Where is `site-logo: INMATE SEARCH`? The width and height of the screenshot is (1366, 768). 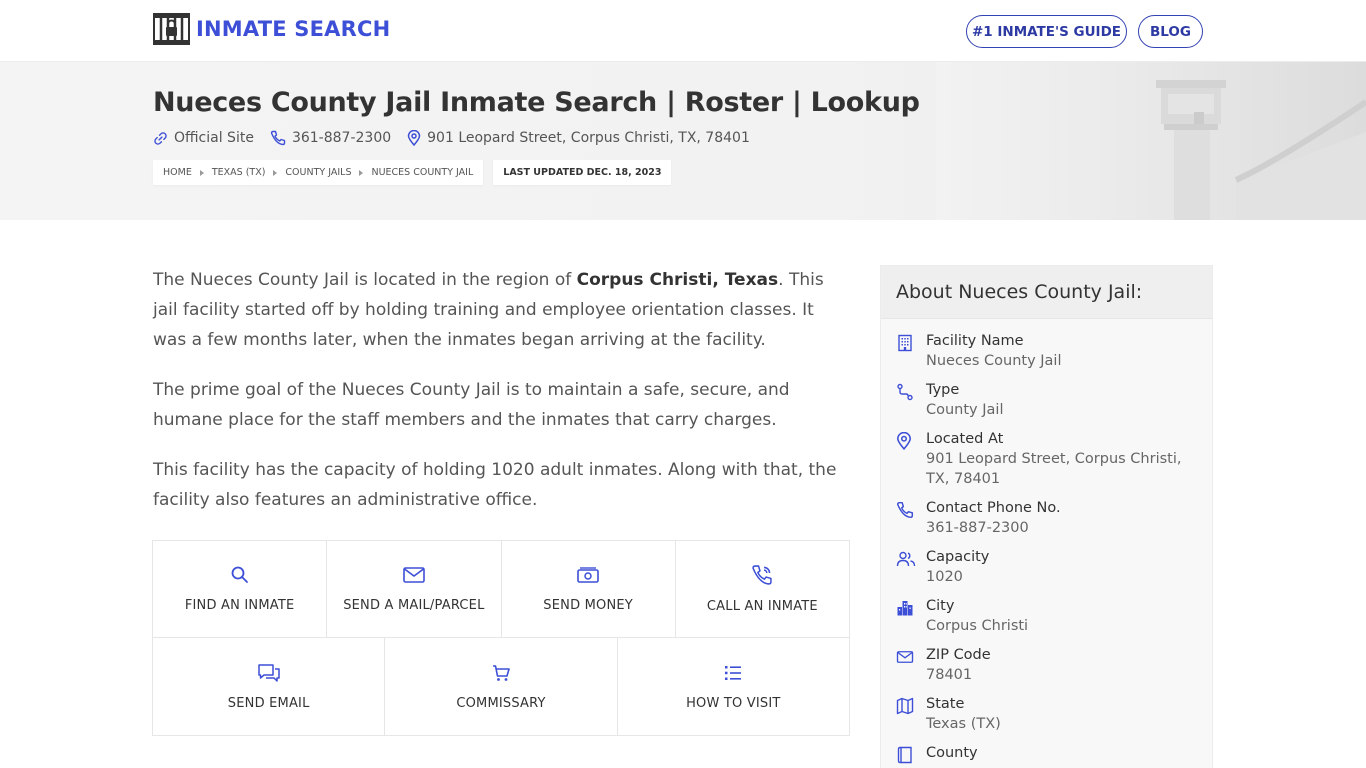 site-logo: INMATE SEARCH is located at coordinates (271, 29).